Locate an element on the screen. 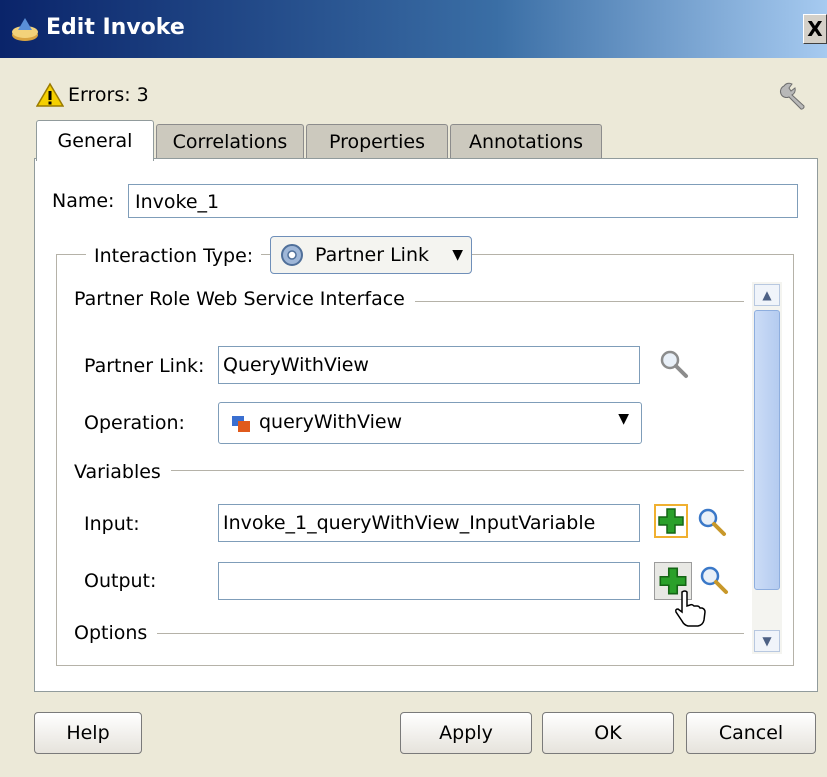 The height and width of the screenshot is (777, 827). interaction-type-dropdown: Partner Link ▼ is located at coordinates (371, 255).